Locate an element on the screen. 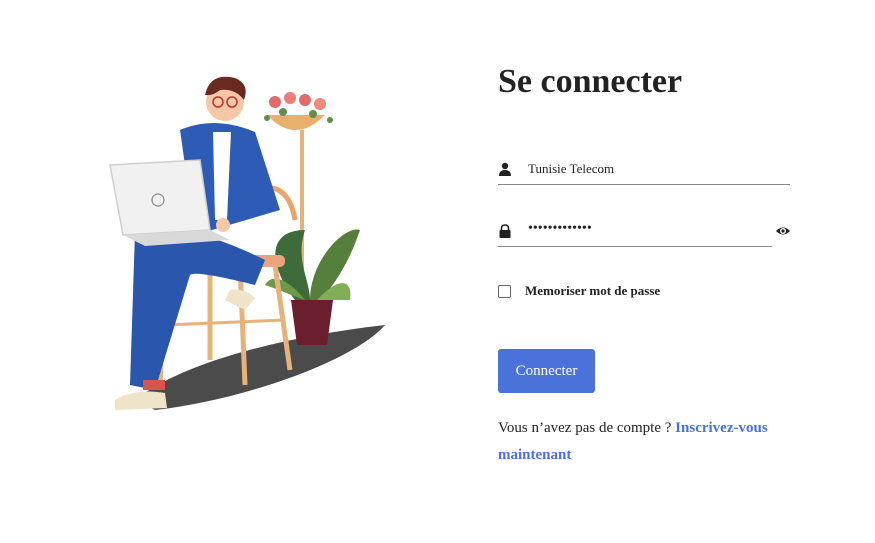 This screenshot has height=543, width=875. connect-button: Connecter is located at coordinates (546, 371).